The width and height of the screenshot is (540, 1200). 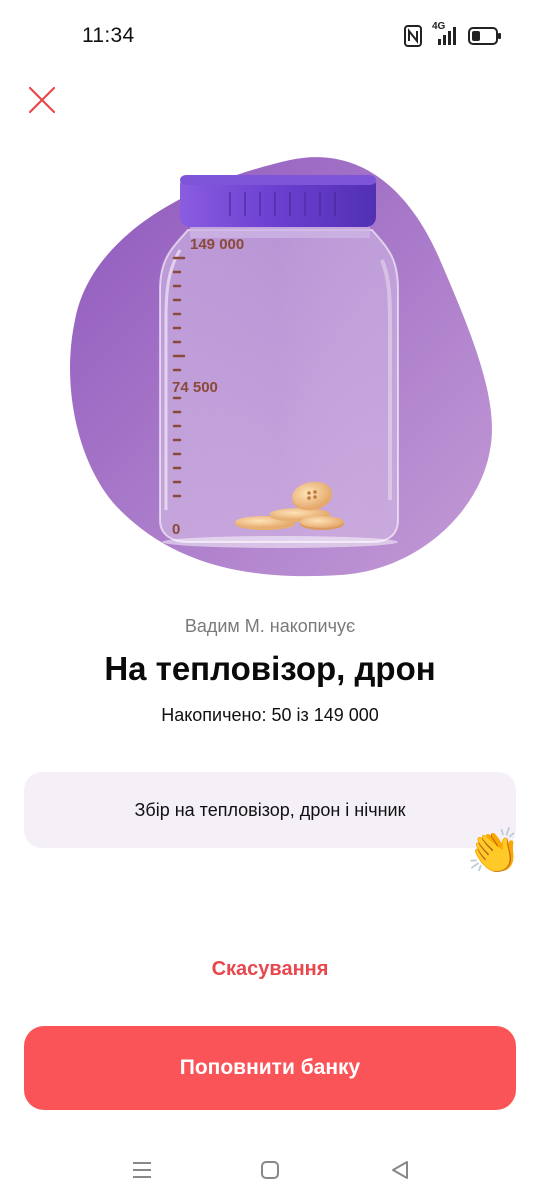 I want to click on scale-label-top: 149 000, so click(x=217, y=244).